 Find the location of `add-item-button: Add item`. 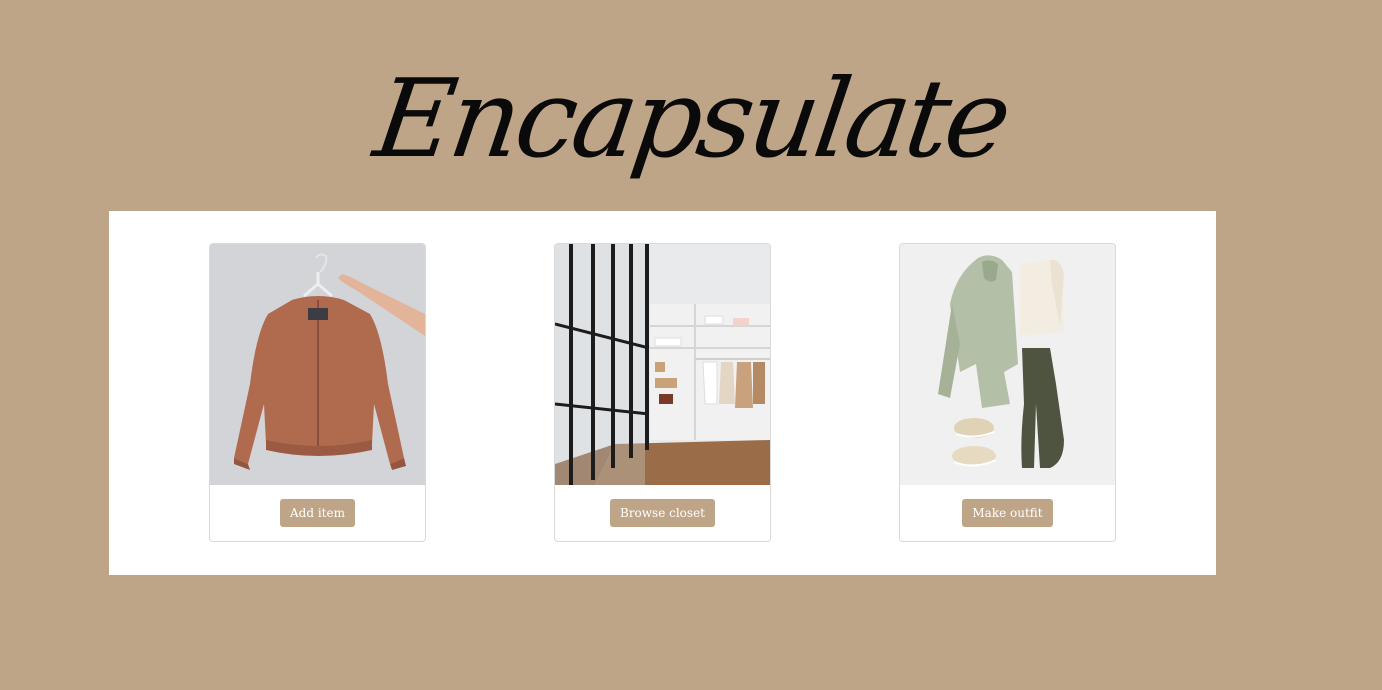

add-item-button: Add item is located at coordinates (317, 513).